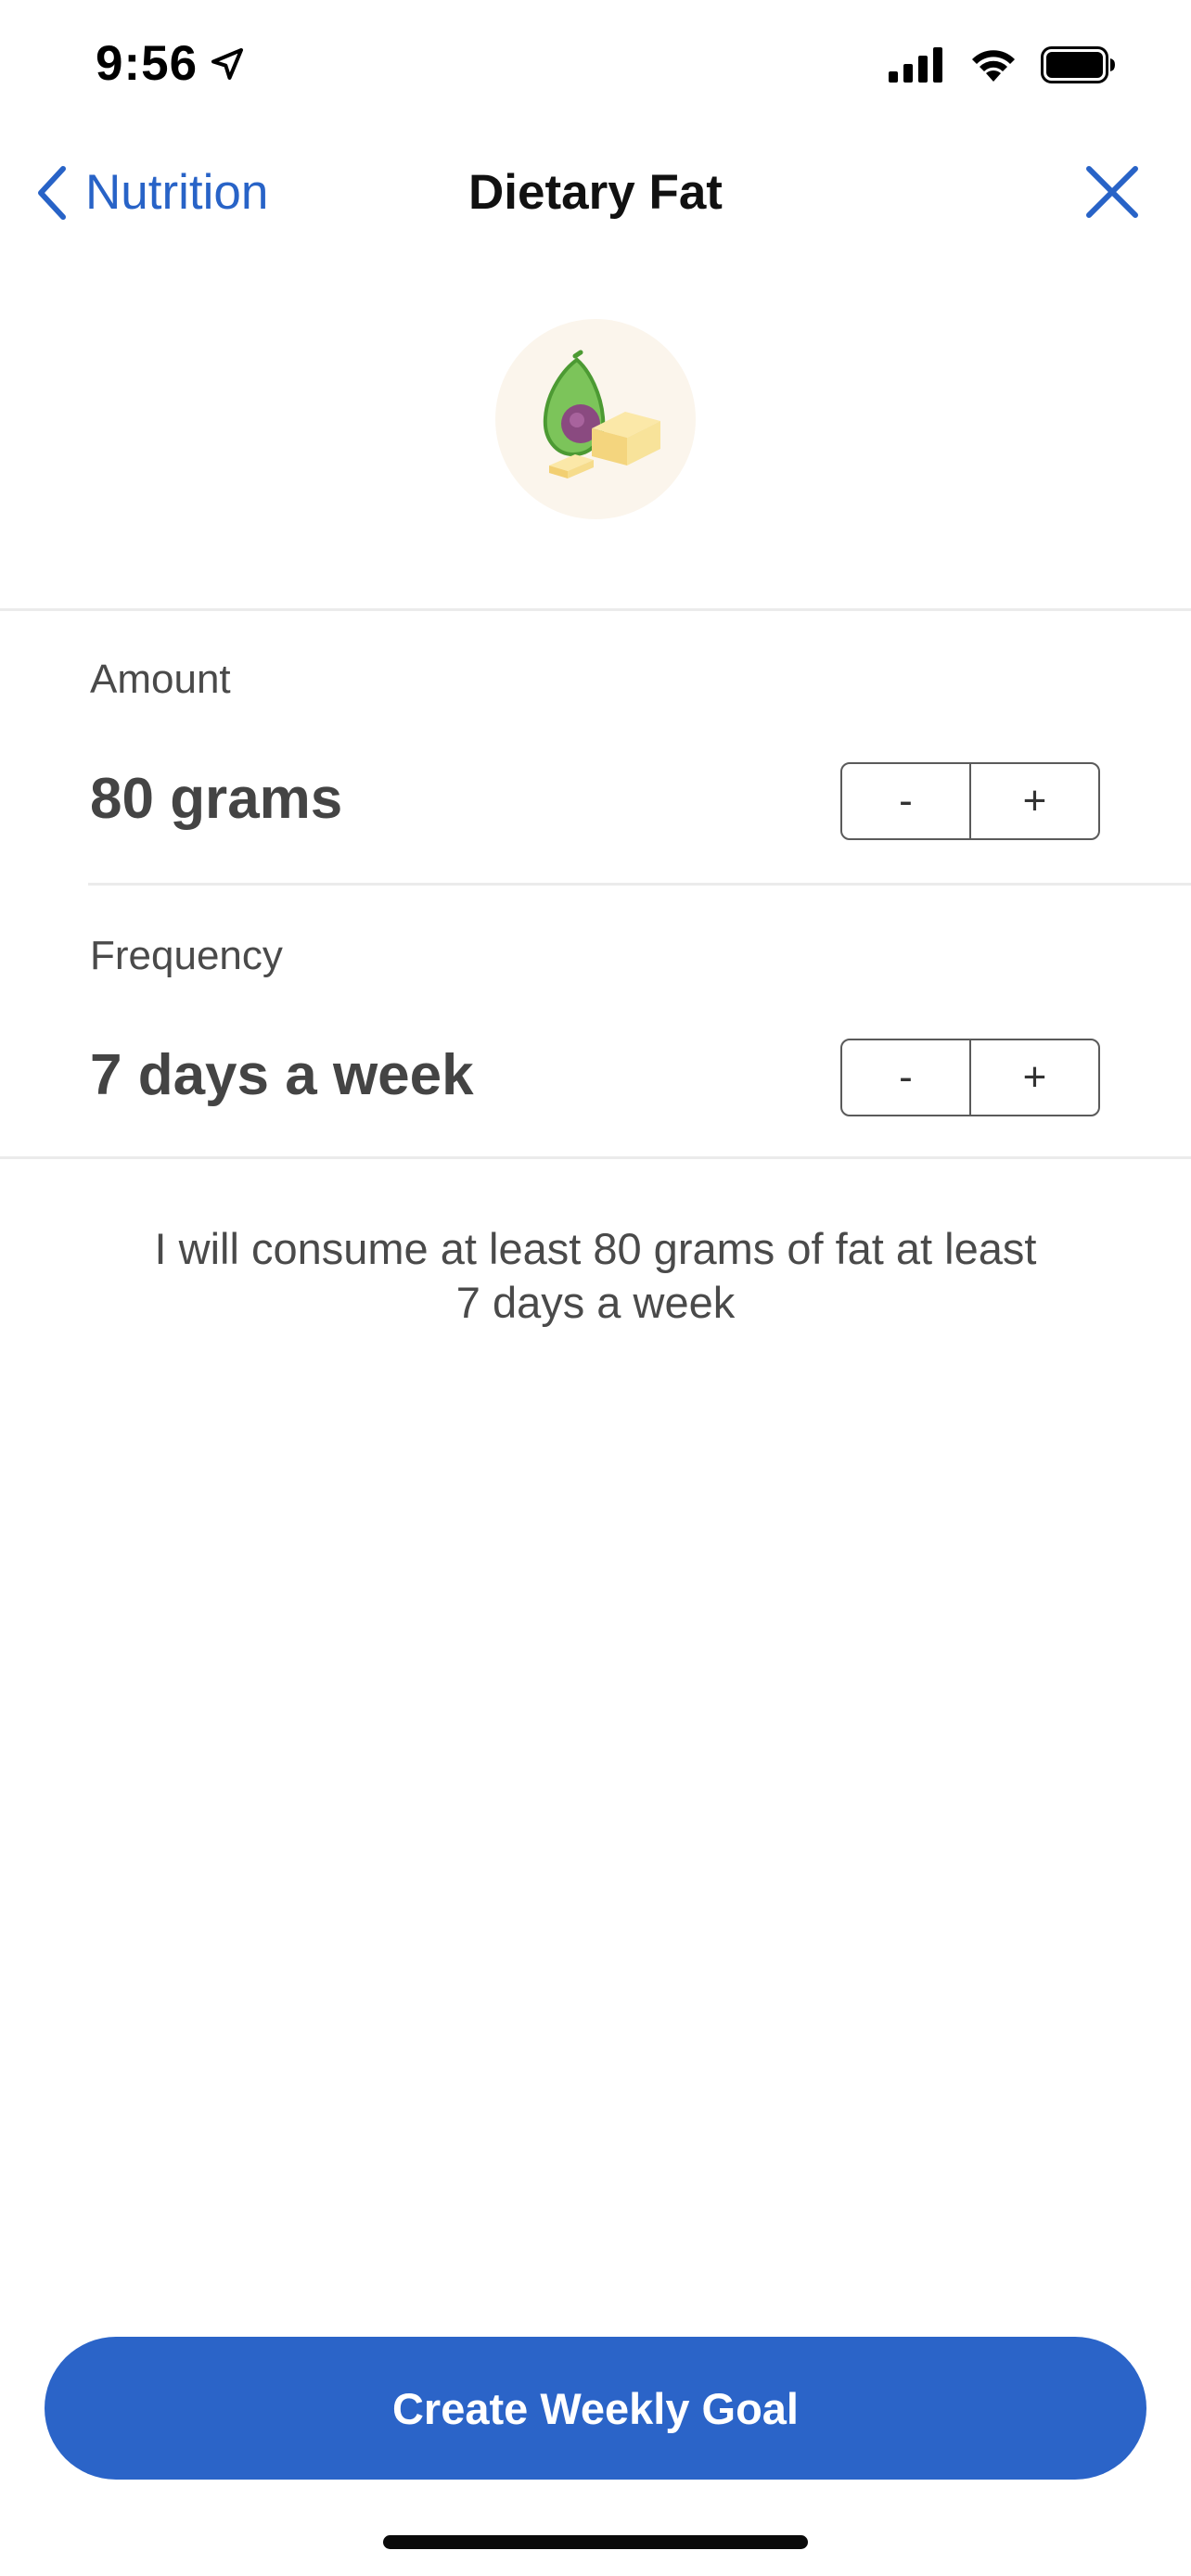  What do you see at coordinates (601, 414) in the screenshot?
I see `avocado-butter-icon` at bounding box center [601, 414].